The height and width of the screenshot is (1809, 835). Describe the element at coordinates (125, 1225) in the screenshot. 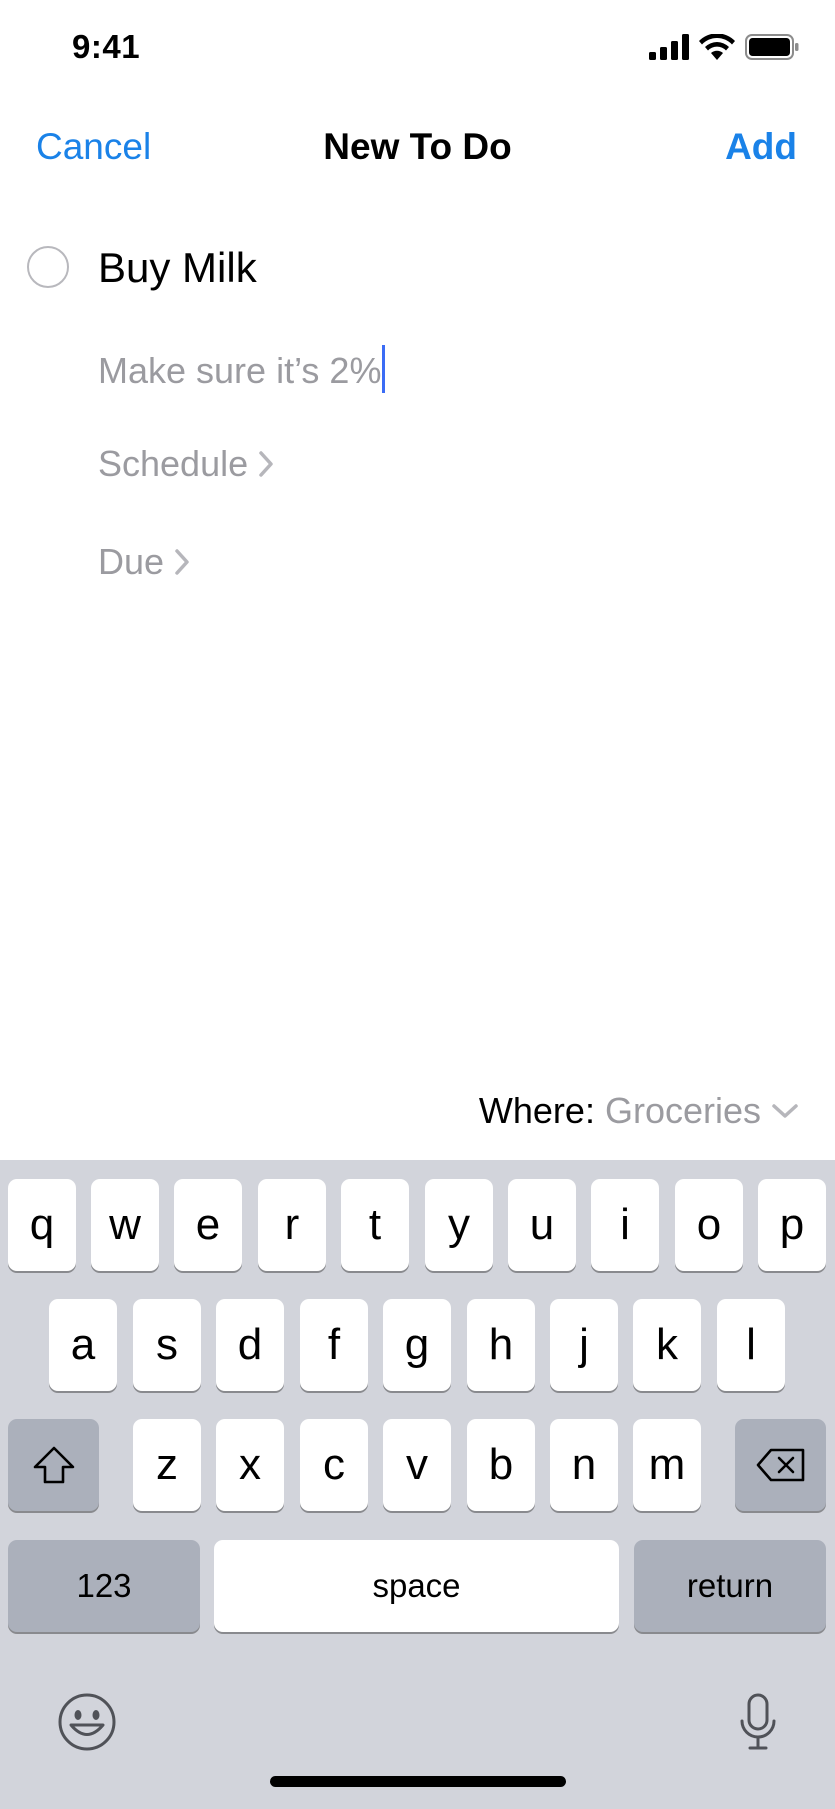

I see `key-w: w` at that location.